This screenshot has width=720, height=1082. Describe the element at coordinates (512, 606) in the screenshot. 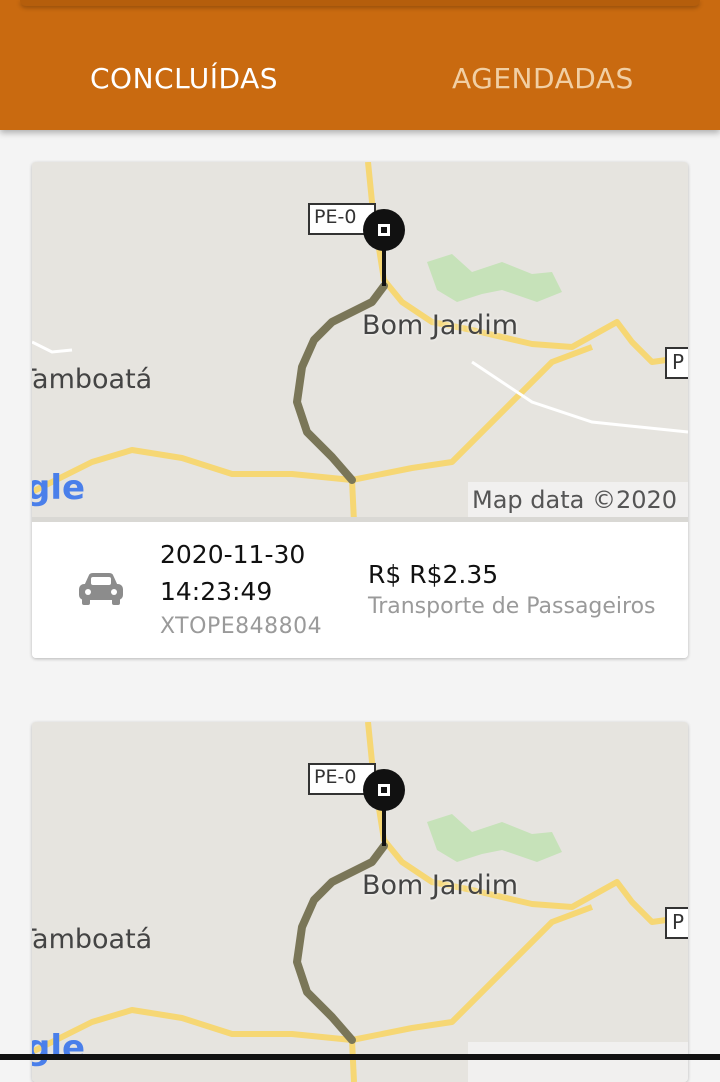

I see `ride-category: Transporte de Passageiros` at that location.